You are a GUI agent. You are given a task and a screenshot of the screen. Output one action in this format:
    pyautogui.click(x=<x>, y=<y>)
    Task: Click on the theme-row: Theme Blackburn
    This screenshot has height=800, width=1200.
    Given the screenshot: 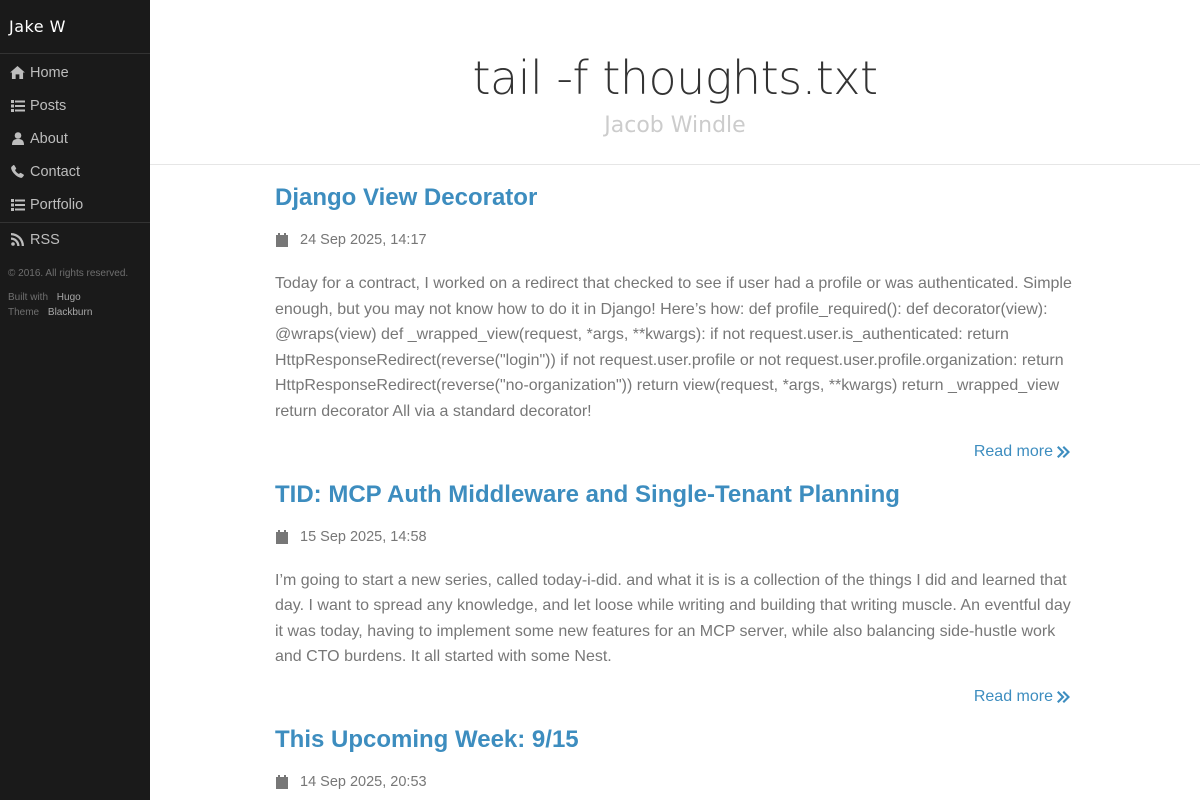 What is the action you would take?
    pyautogui.click(x=75, y=312)
    